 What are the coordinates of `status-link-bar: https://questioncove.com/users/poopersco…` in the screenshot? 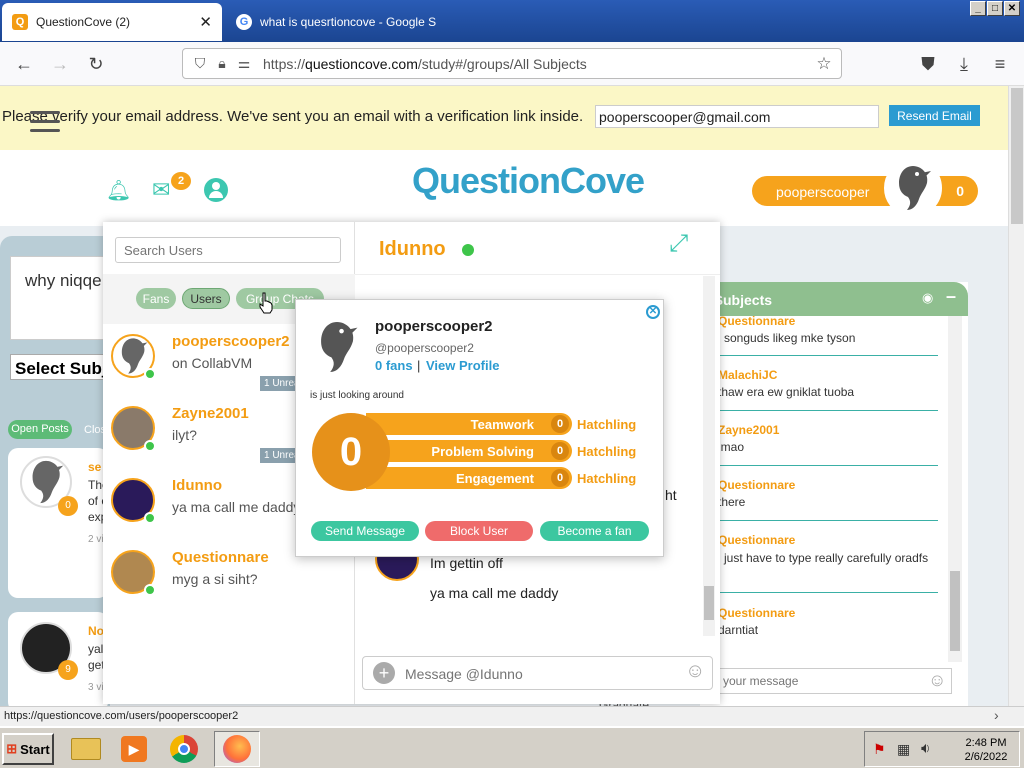 It's located at (512, 716).